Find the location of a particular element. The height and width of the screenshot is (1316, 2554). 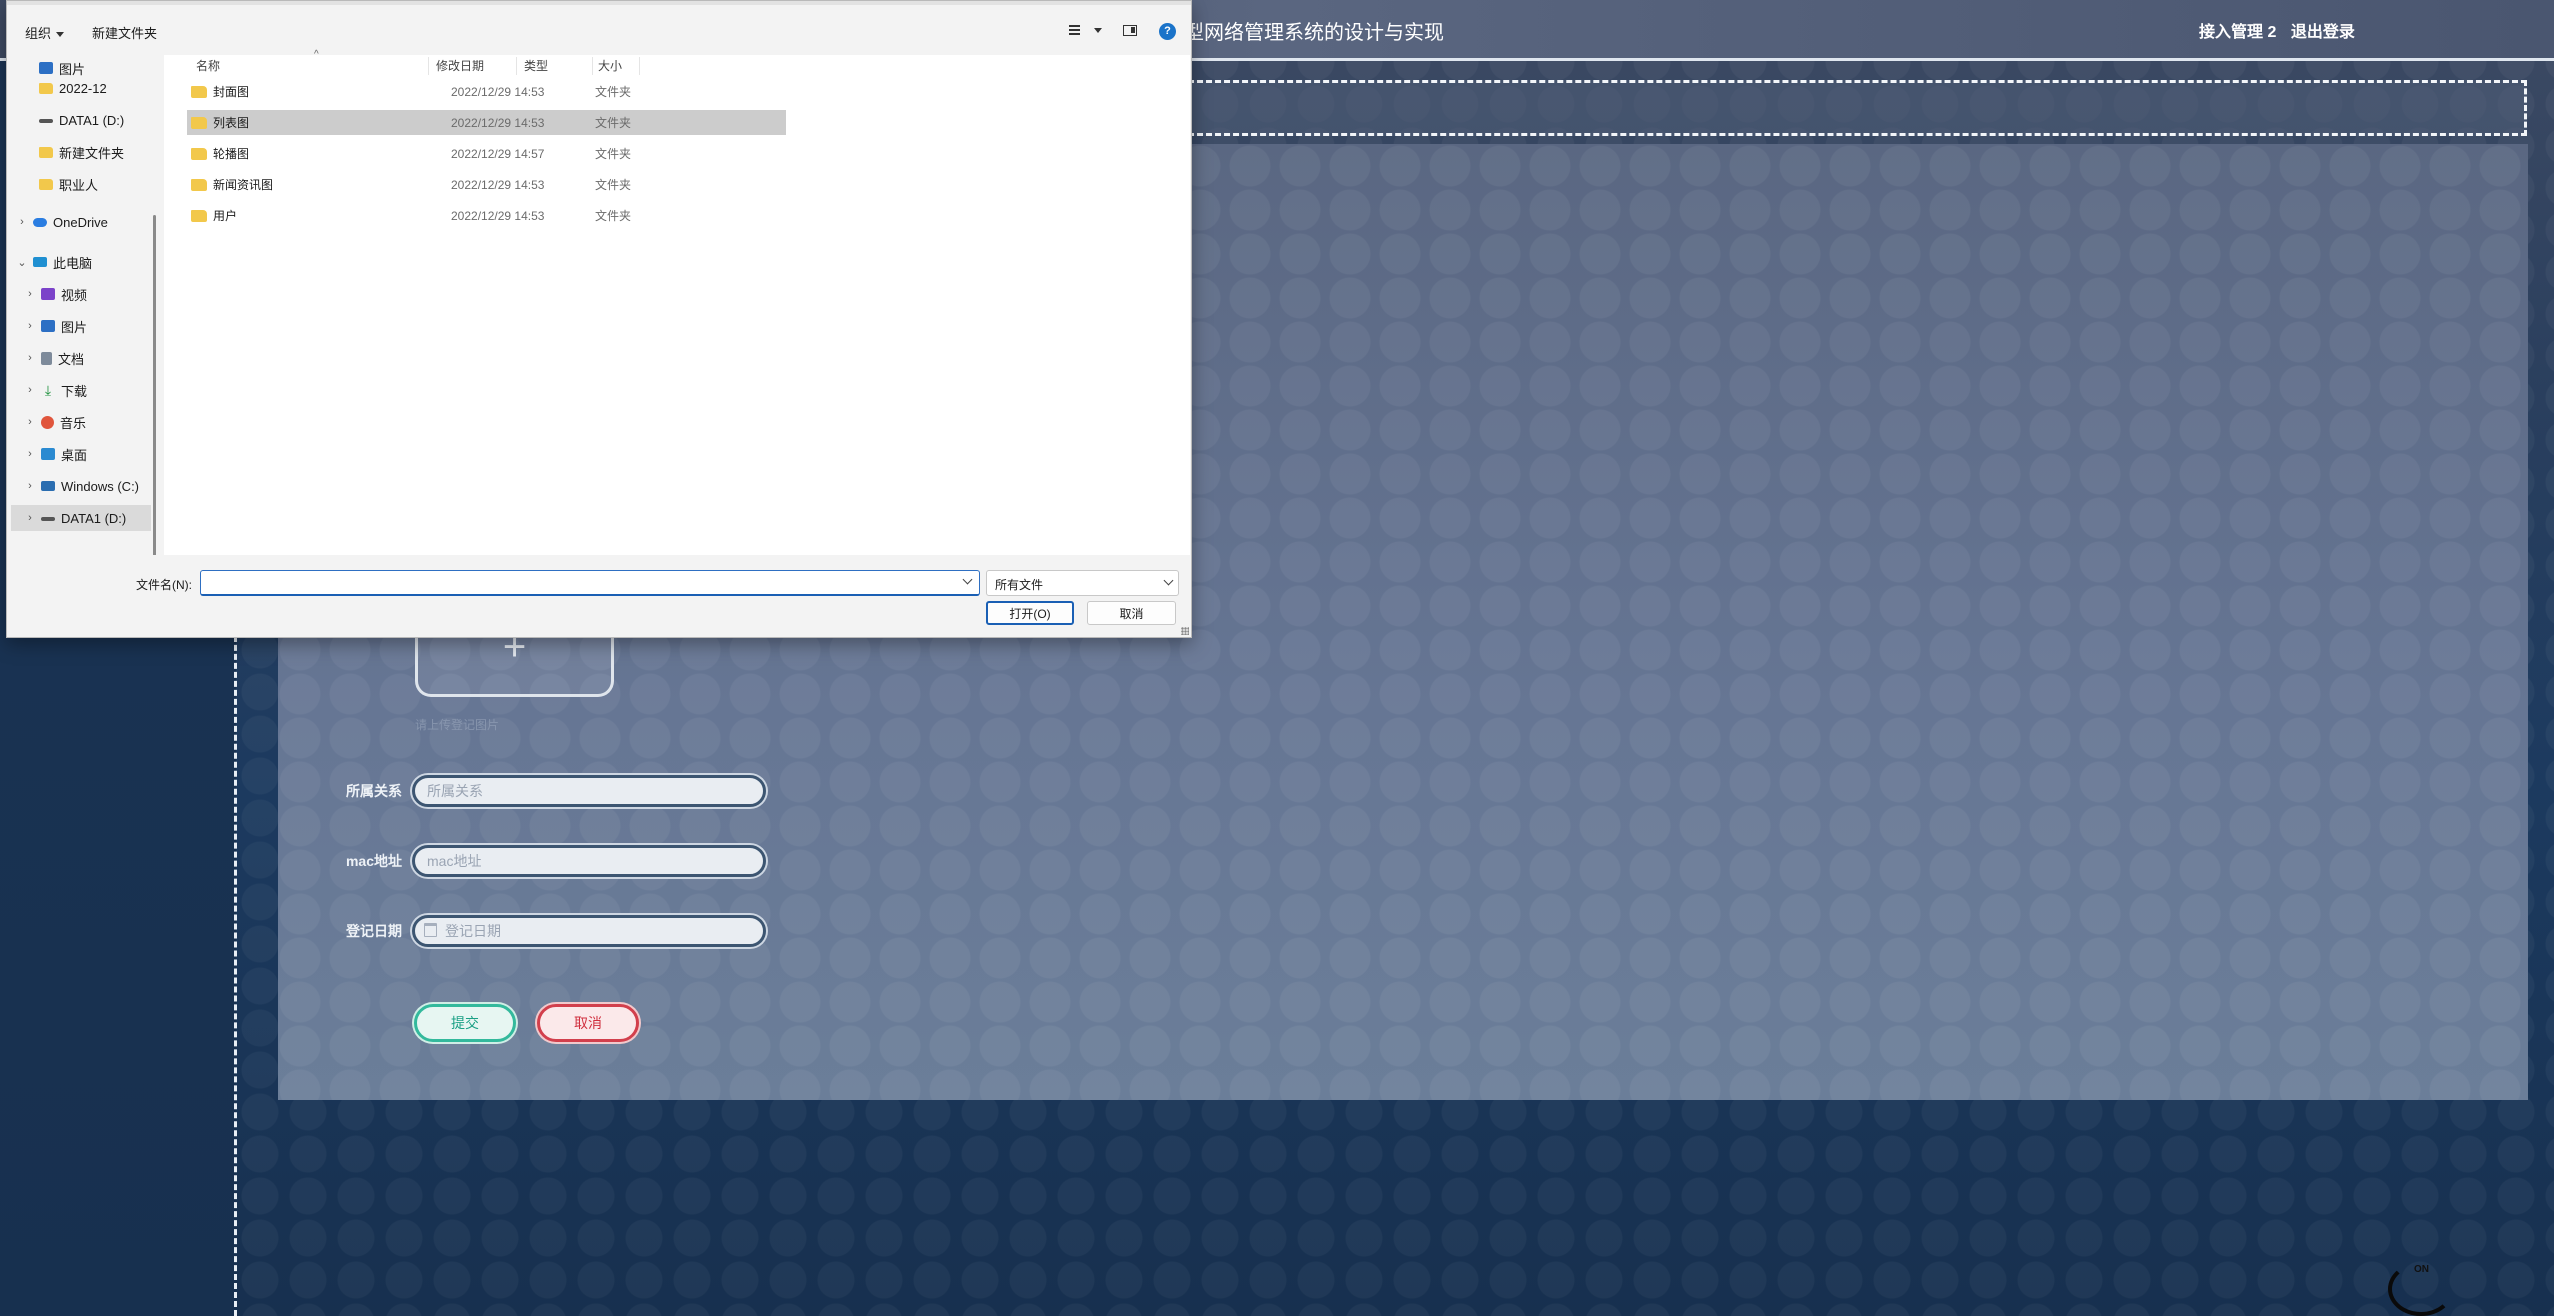

nav-item-label: 新建文件夹 is located at coordinates (92, 153).